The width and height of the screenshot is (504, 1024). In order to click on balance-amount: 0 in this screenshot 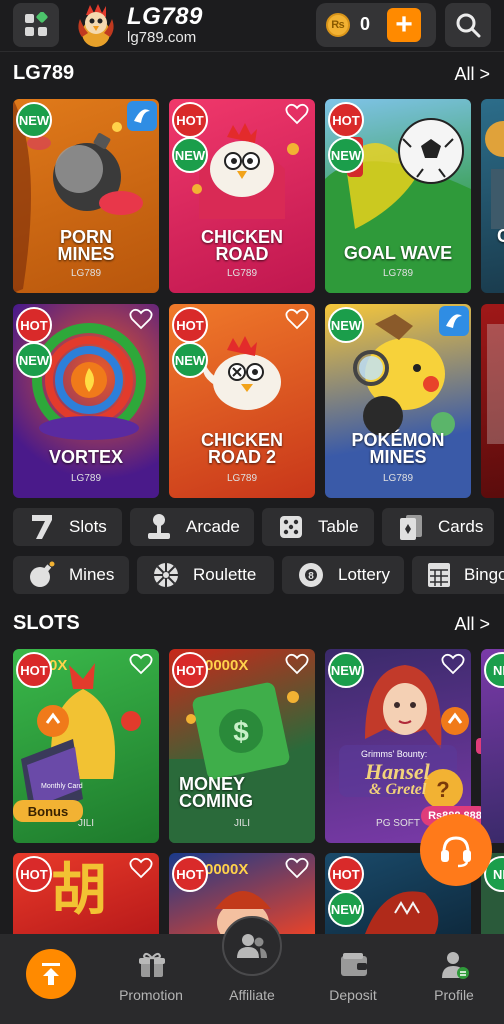, I will do `click(365, 24)`.